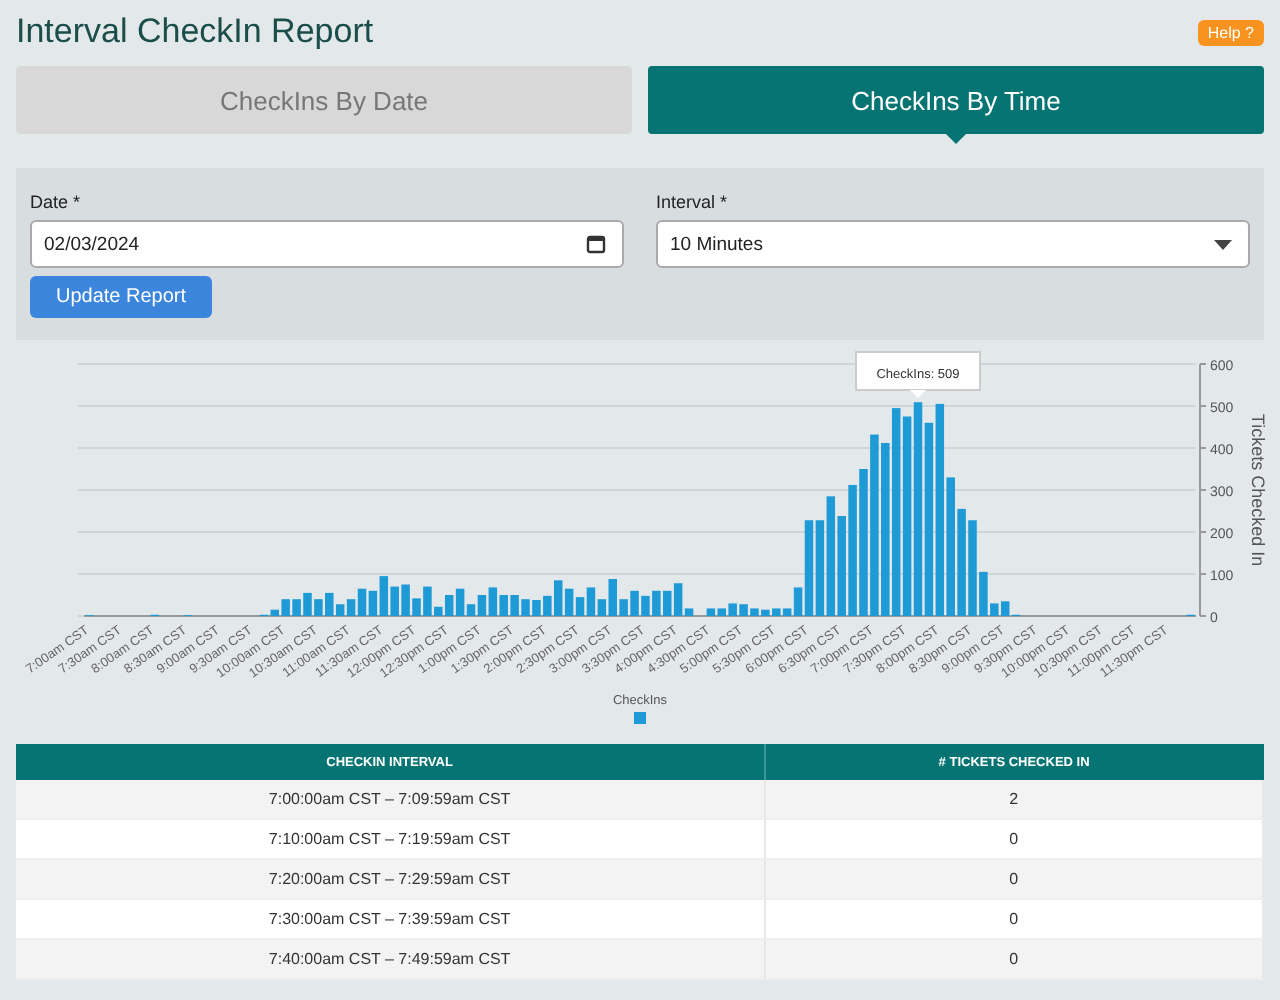 This screenshot has width=1280, height=1000. What do you see at coordinates (1223, 244) in the screenshot?
I see `caret-icon` at bounding box center [1223, 244].